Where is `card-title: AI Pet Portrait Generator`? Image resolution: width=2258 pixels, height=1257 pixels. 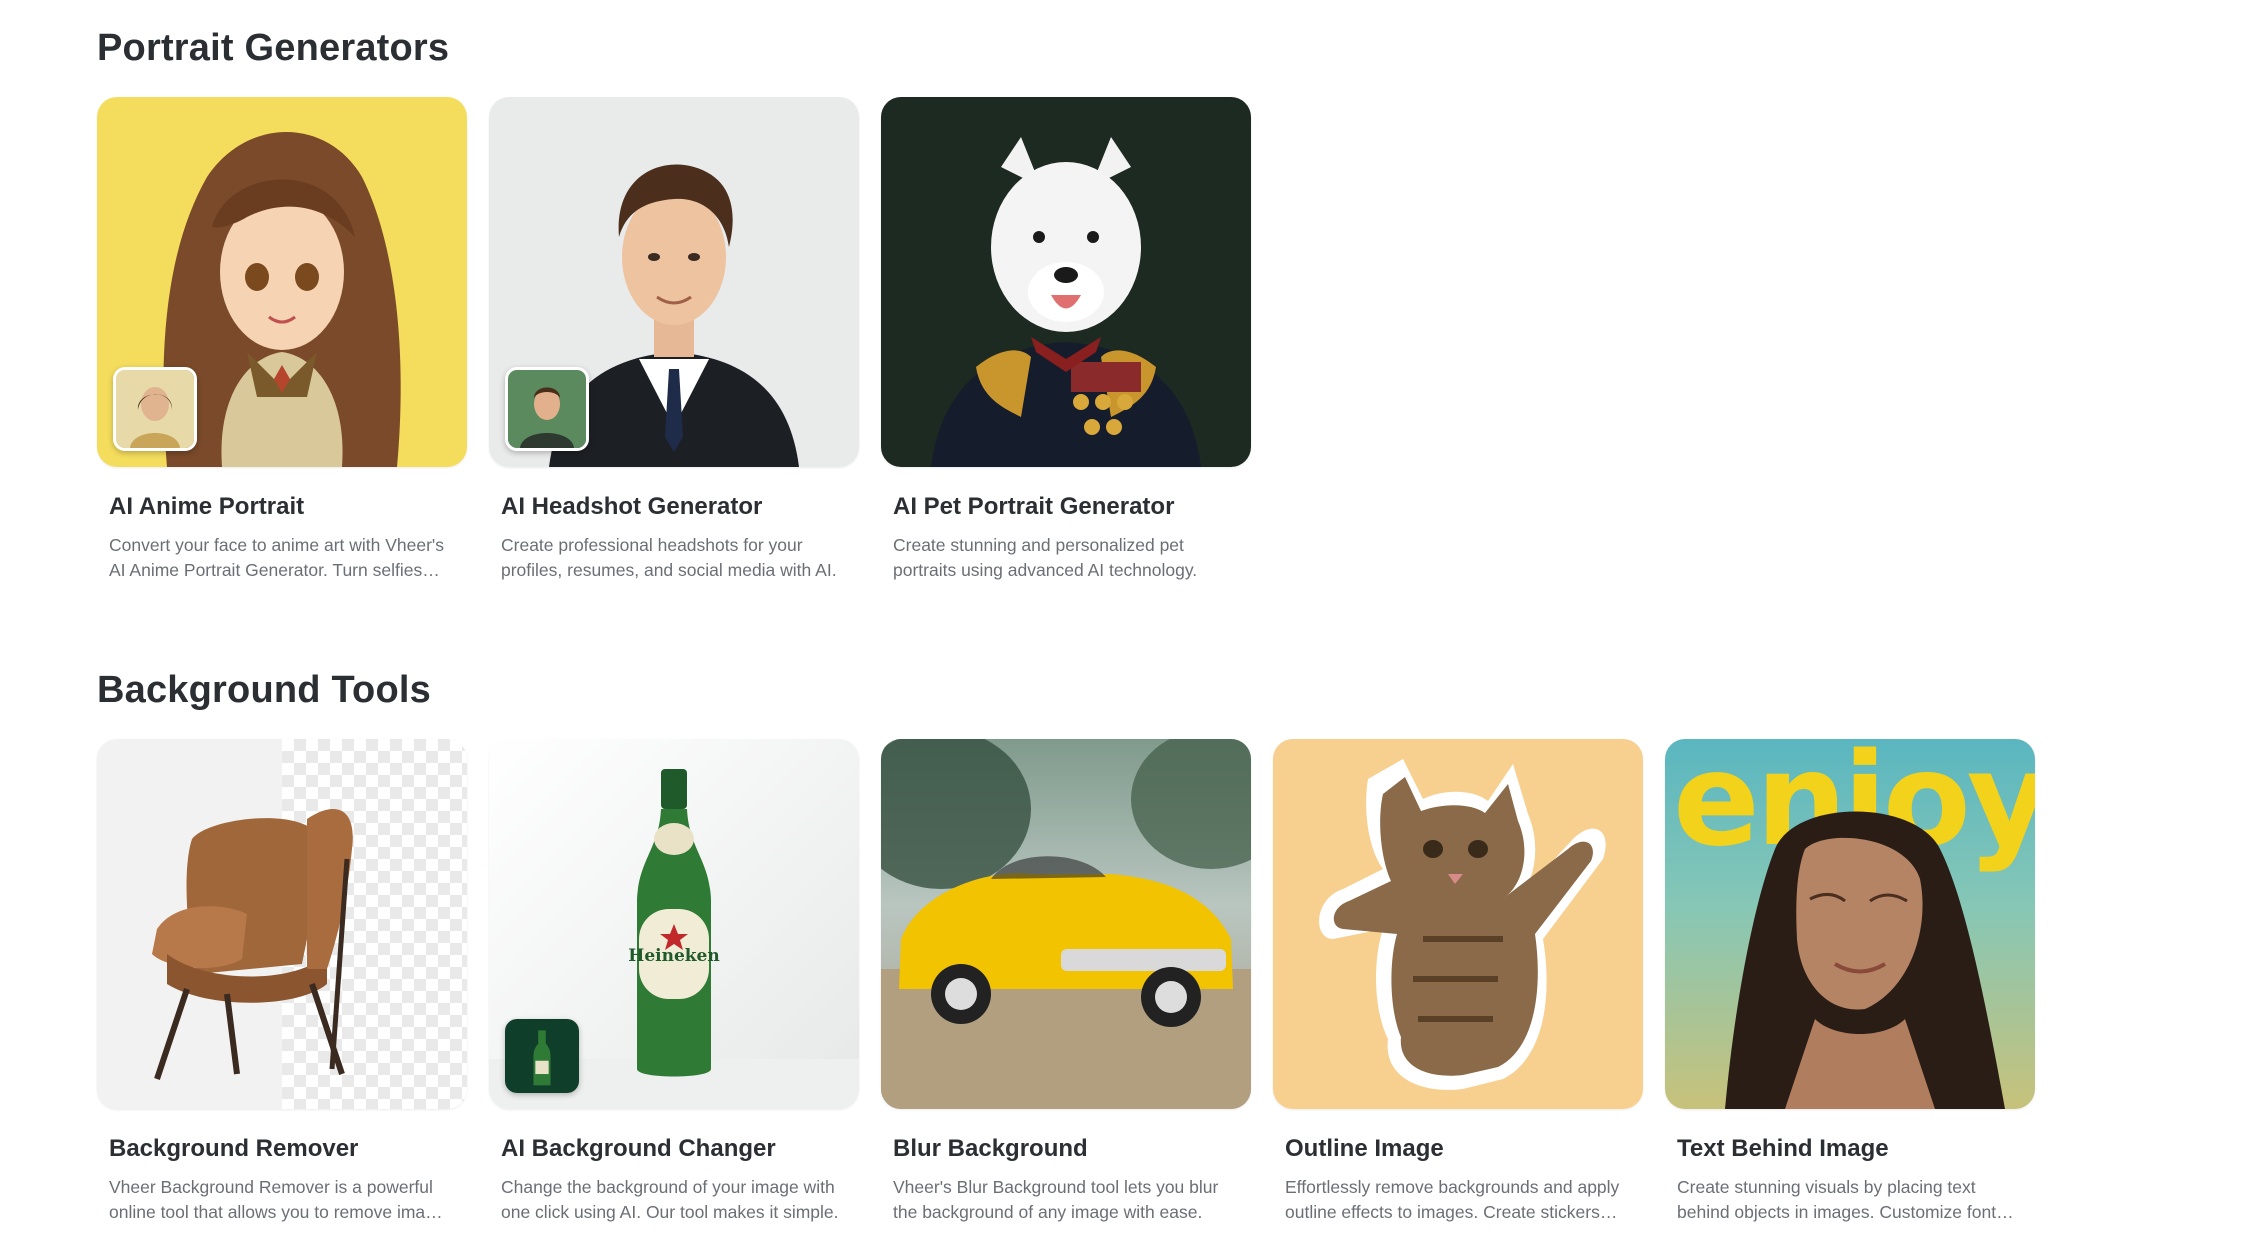
card-title: AI Pet Portrait Generator is located at coordinates (1034, 506).